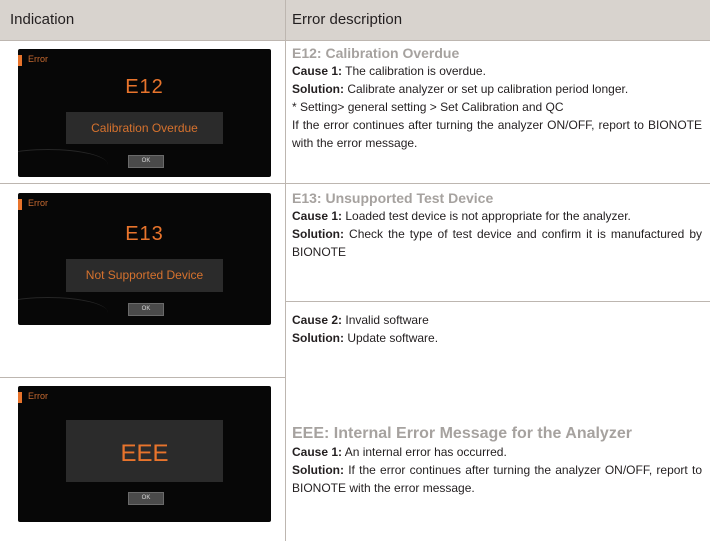 The image size is (710, 541). What do you see at coordinates (497, 301) in the screenshot?
I see `cell-divider` at bounding box center [497, 301].